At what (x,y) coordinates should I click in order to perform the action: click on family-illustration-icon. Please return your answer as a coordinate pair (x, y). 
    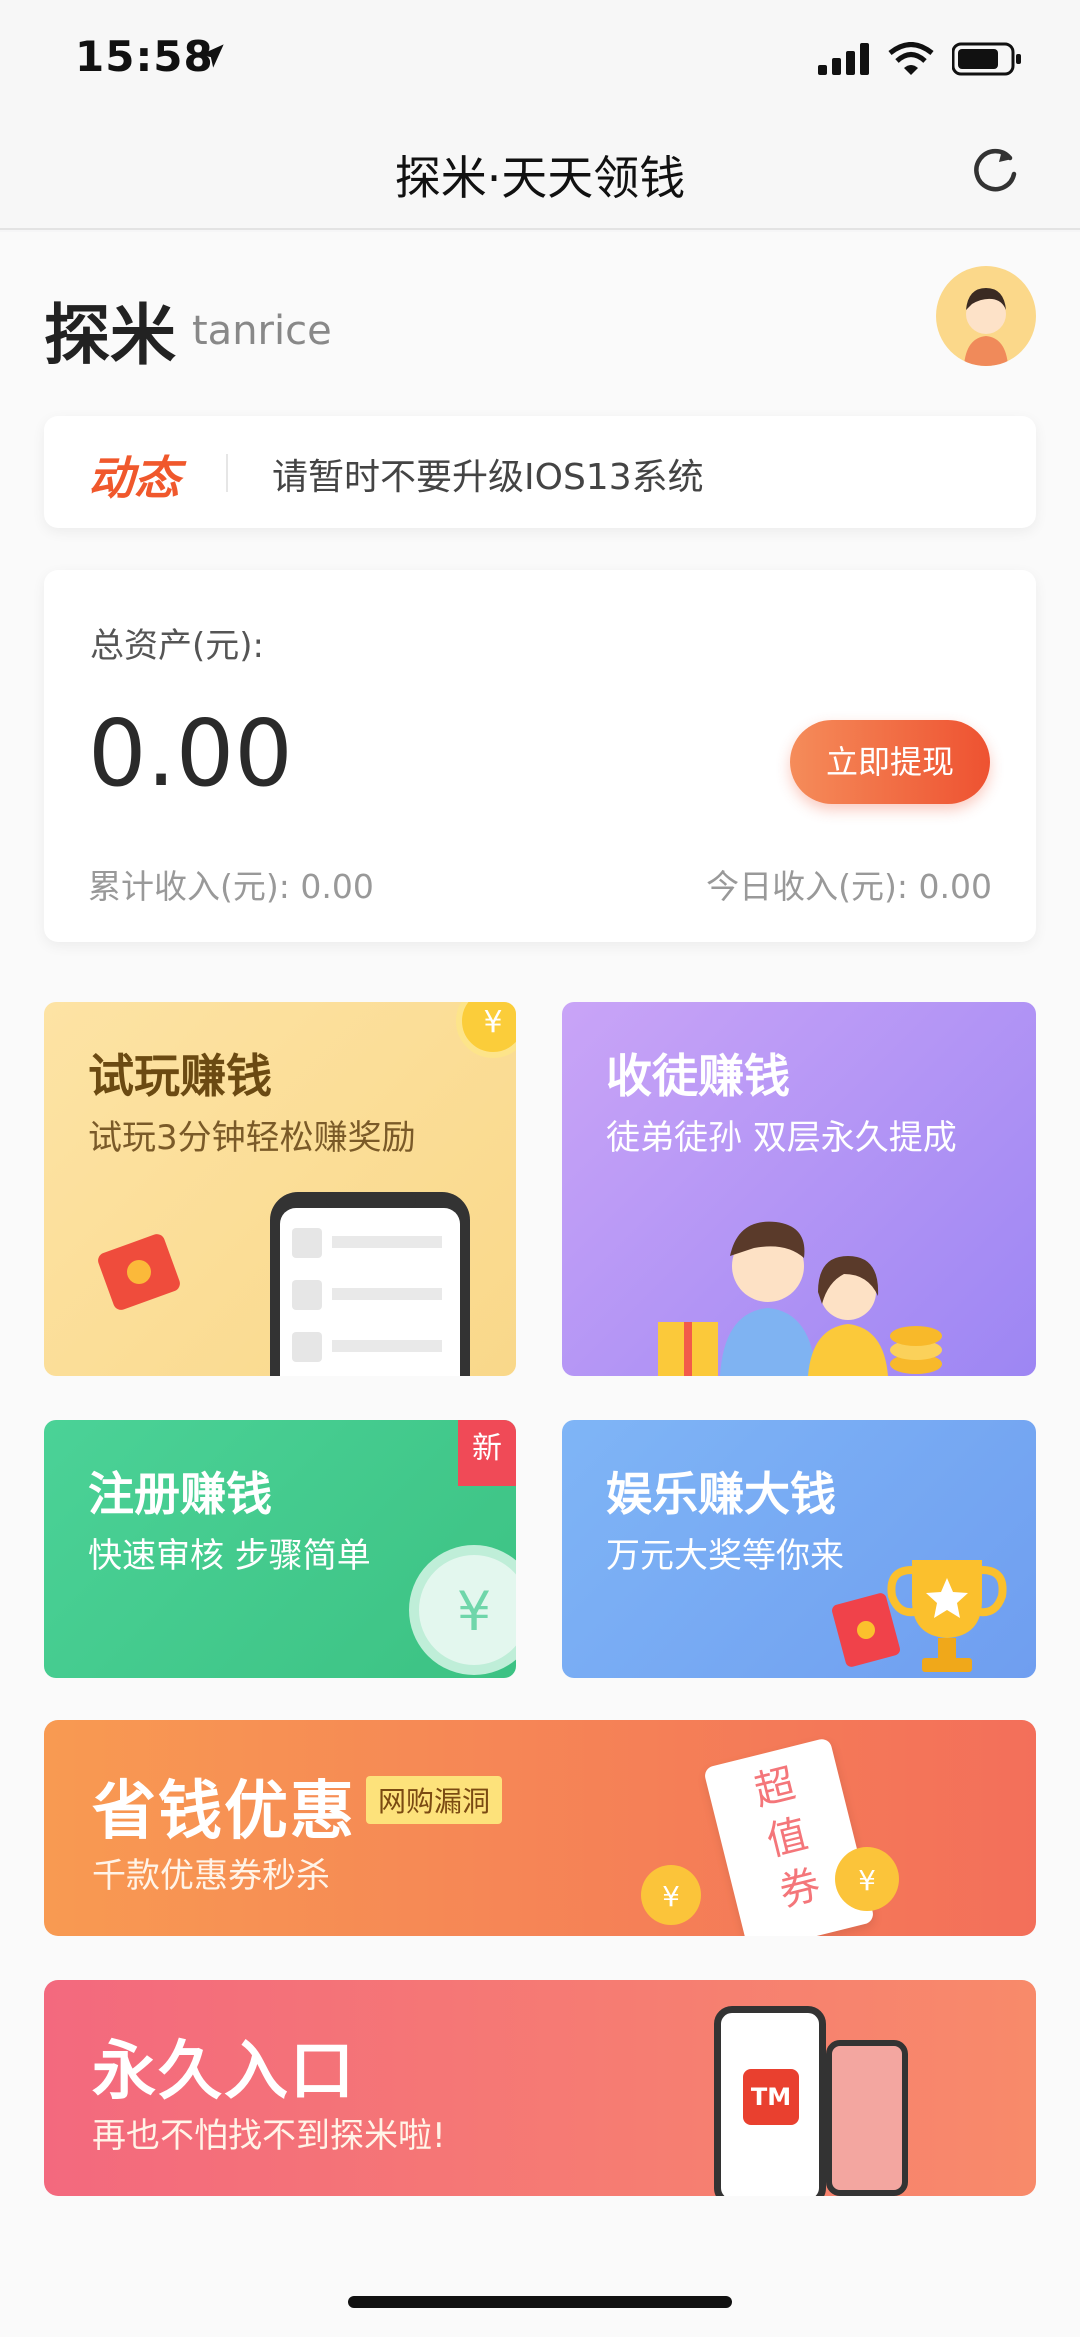
    Looking at the image, I should click on (800, 1298).